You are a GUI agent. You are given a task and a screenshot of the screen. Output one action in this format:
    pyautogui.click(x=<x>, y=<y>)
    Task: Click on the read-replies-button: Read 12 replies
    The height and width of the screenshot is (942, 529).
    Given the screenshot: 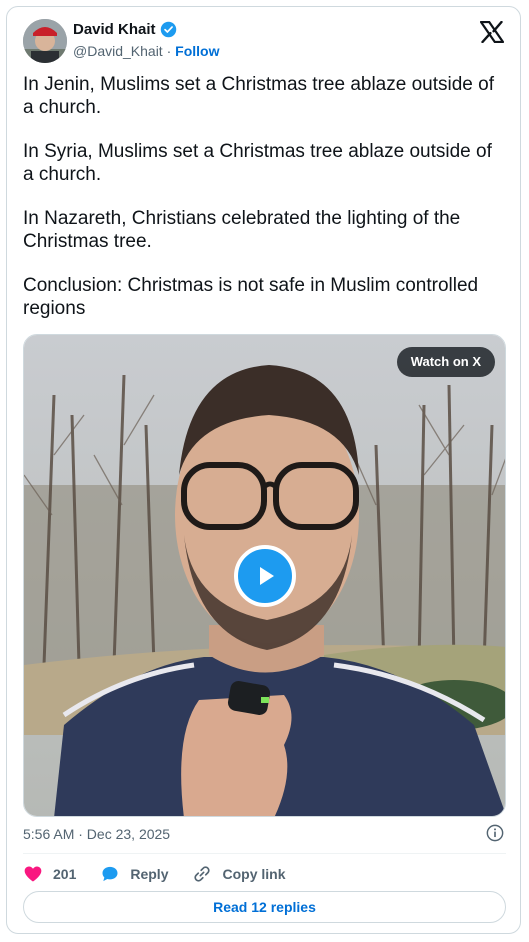 What is the action you would take?
    pyautogui.click(x=264, y=907)
    